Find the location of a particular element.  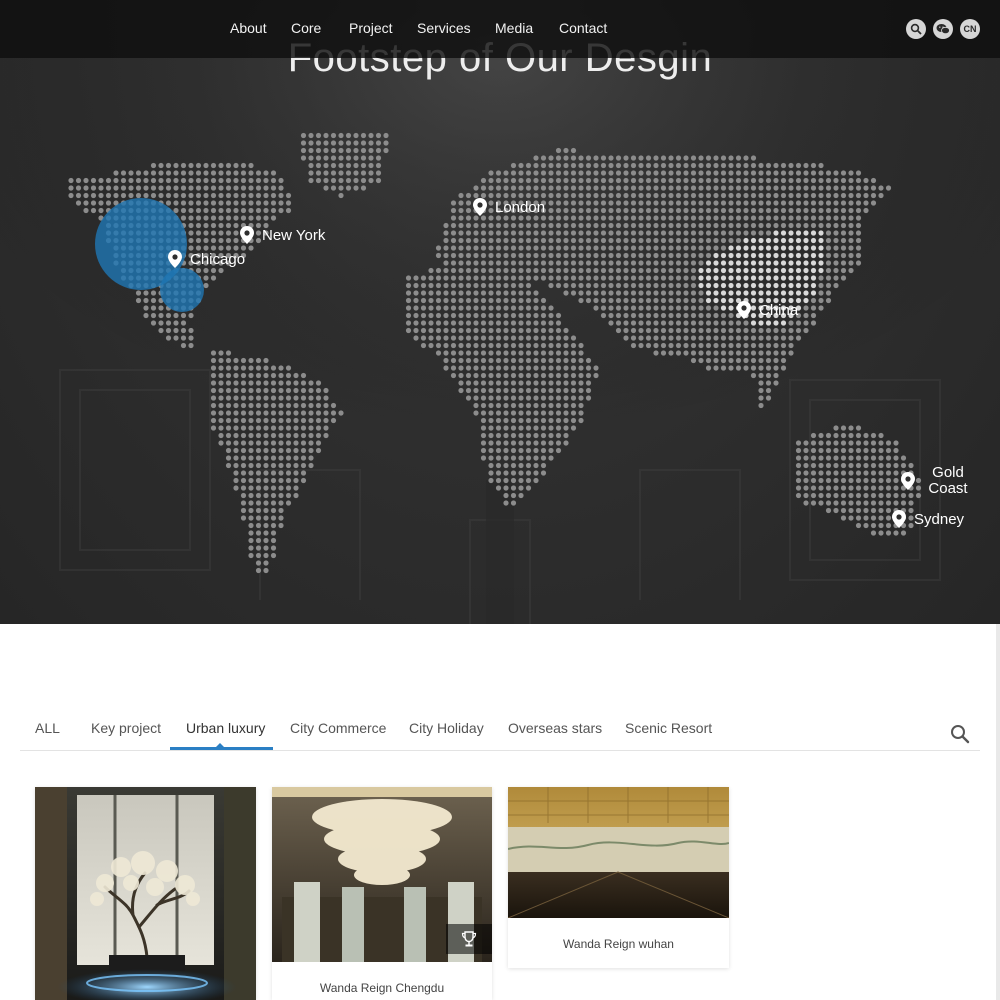

active-tab-caret is located at coordinates (220, 745).